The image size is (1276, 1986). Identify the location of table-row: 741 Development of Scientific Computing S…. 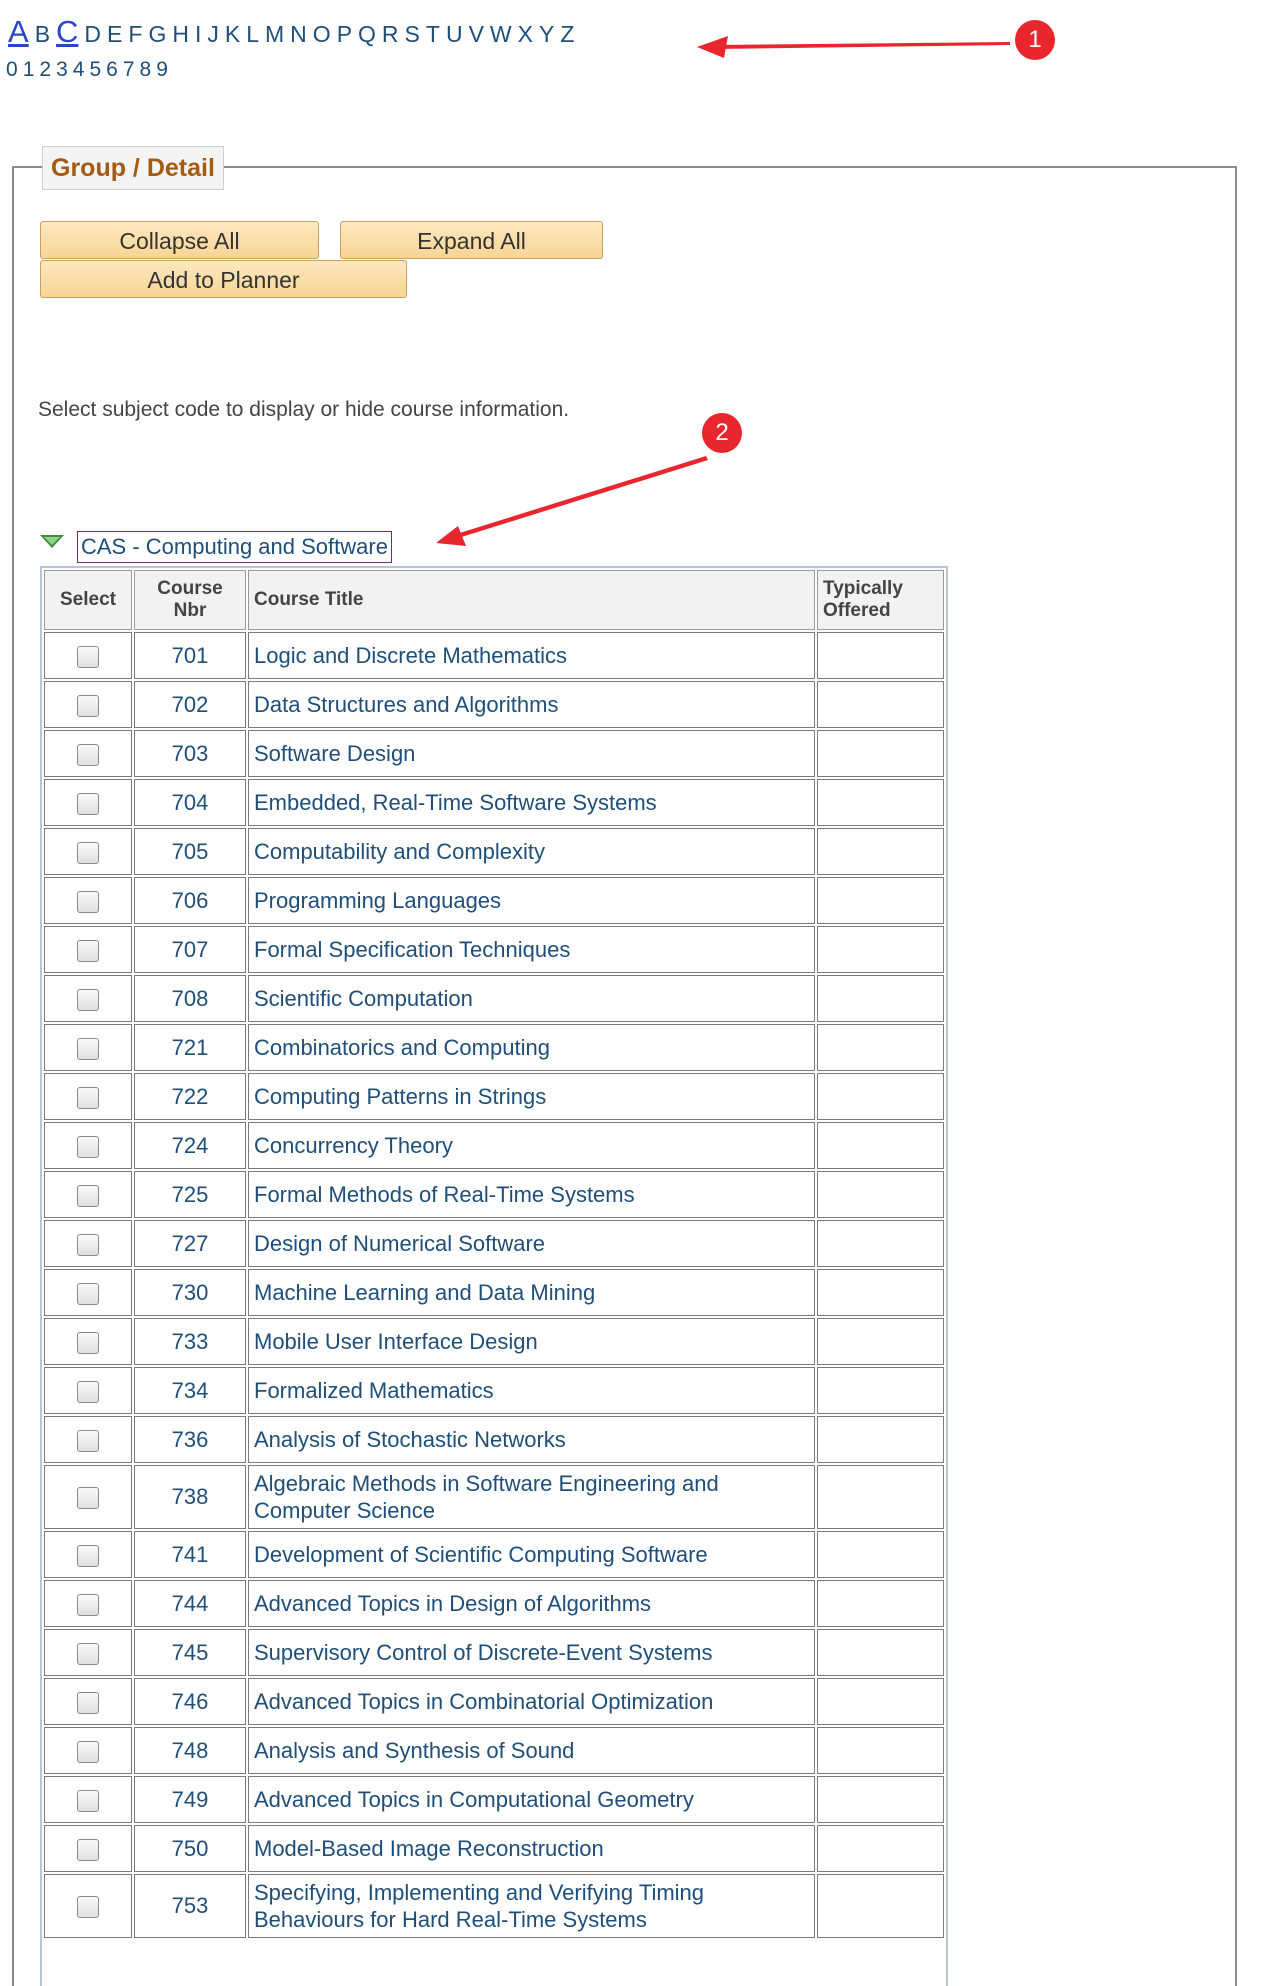
(494, 1554).